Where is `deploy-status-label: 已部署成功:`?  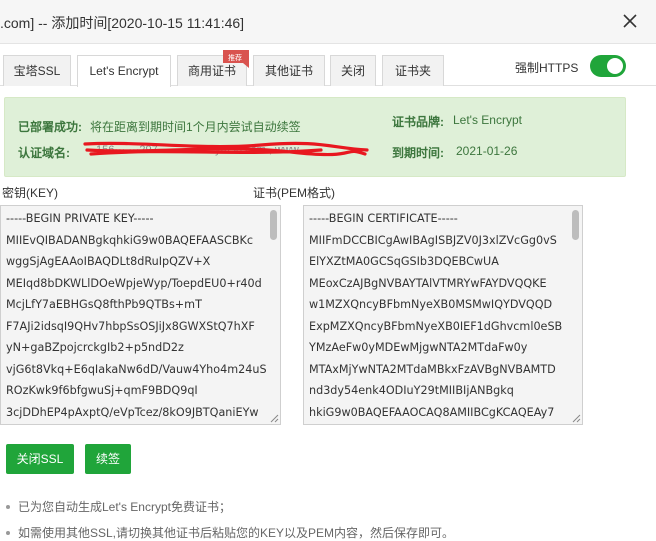 deploy-status-label: 已部署成功: is located at coordinates (50, 127).